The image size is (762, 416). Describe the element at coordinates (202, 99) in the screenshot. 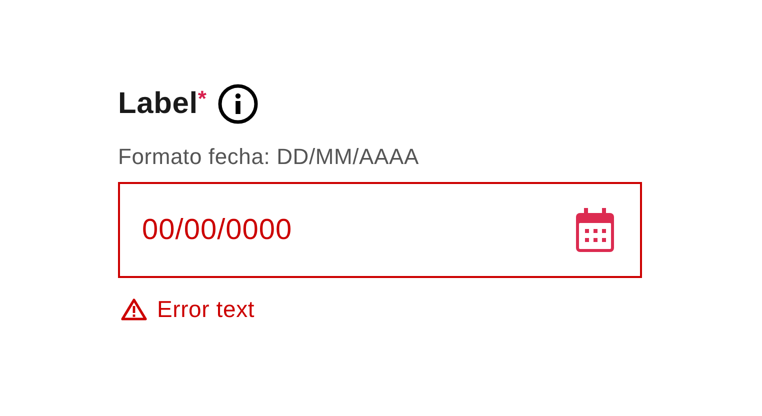

I see `required-mark: *` at that location.